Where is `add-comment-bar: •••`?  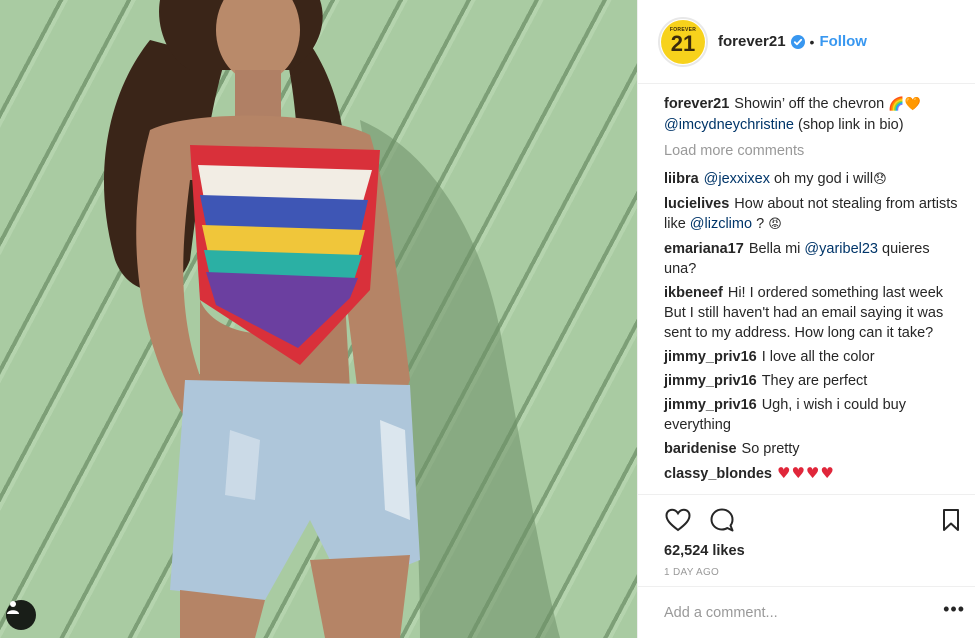 add-comment-bar: ••• is located at coordinates (806, 612).